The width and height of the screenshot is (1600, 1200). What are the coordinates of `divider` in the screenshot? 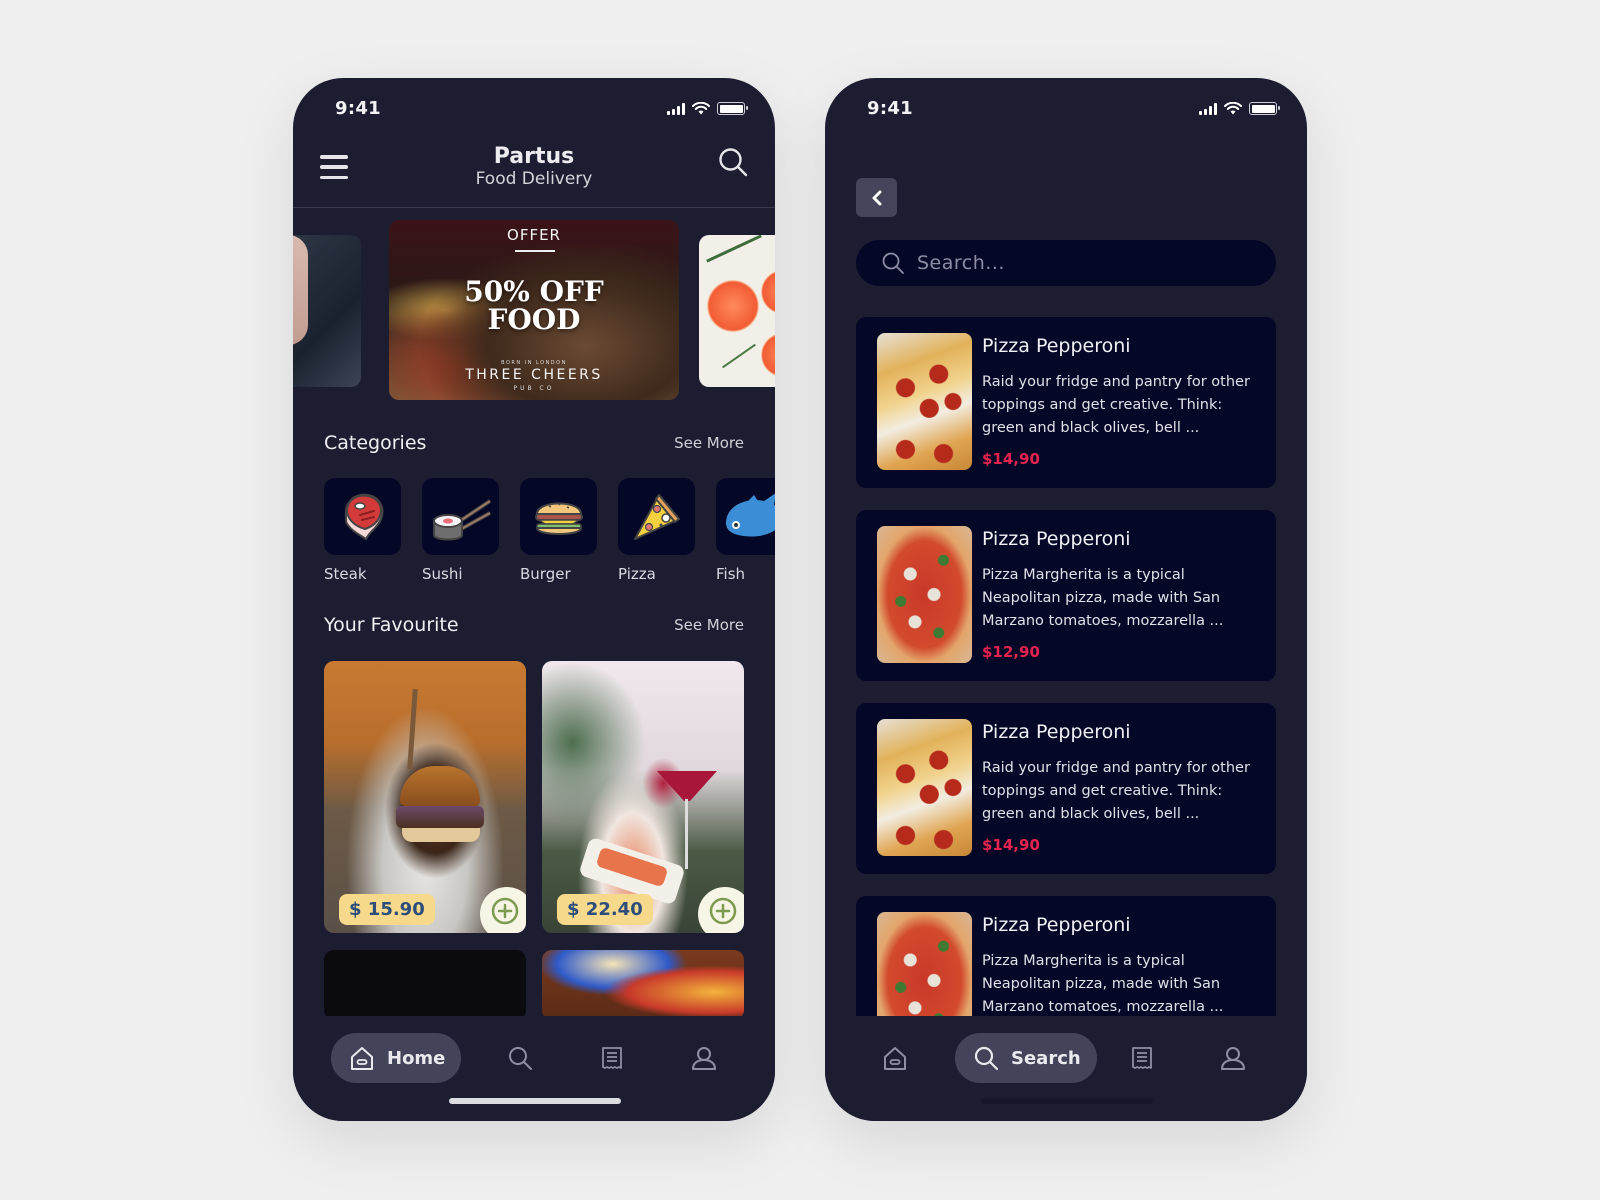 It's located at (535, 251).